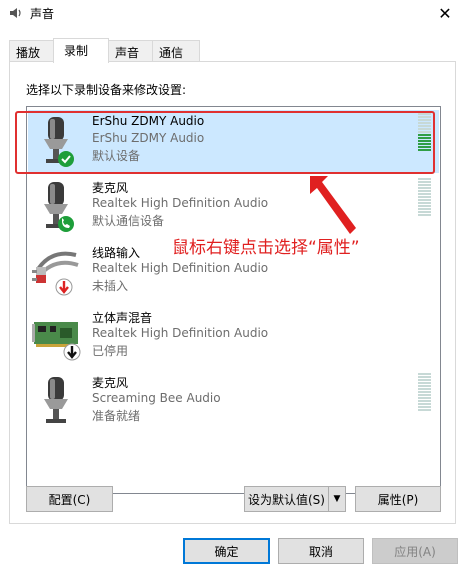 This screenshot has width=465, height=573. What do you see at coordinates (56, 341) in the screenshot?
I see `sound-card-icon` at bounding box center [56, 341].